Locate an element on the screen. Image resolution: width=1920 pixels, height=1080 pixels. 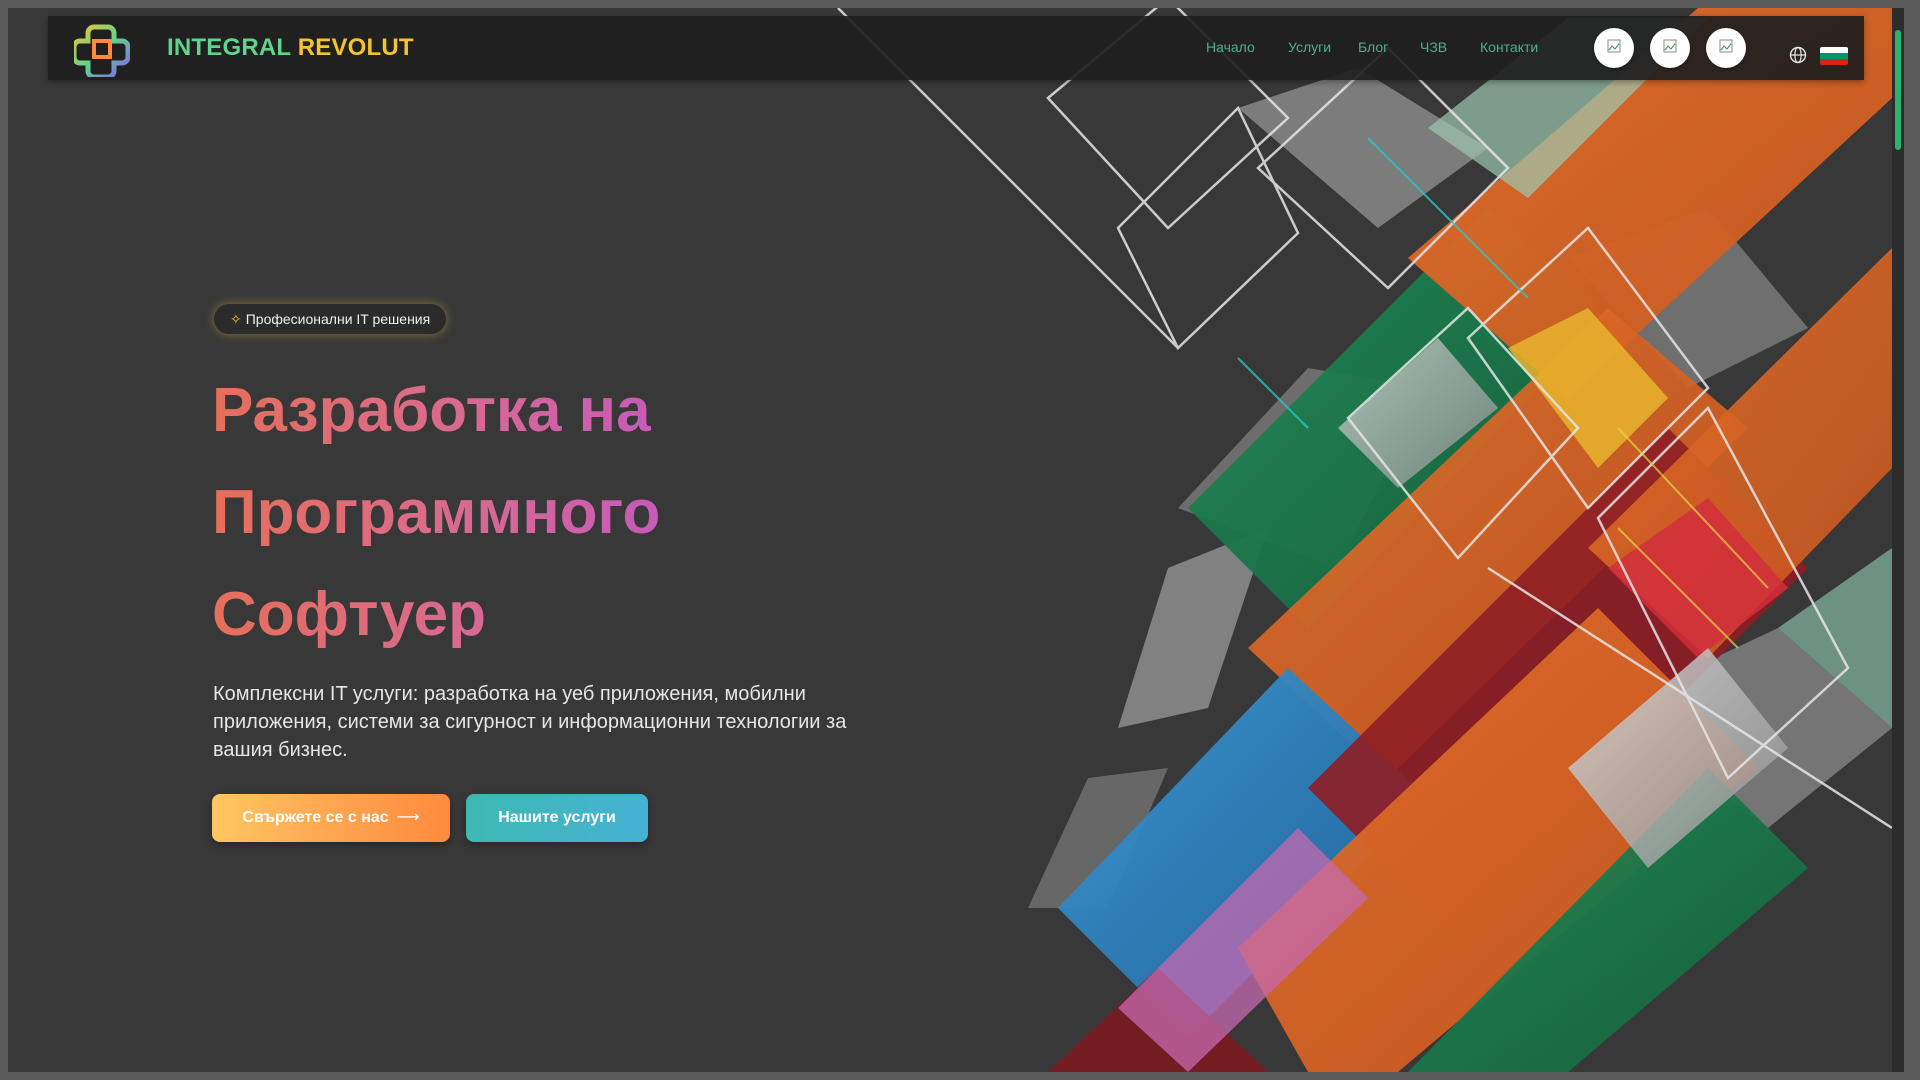
hero-title: Разработка на Программного Софтуер is located at coordinates (562, 513).